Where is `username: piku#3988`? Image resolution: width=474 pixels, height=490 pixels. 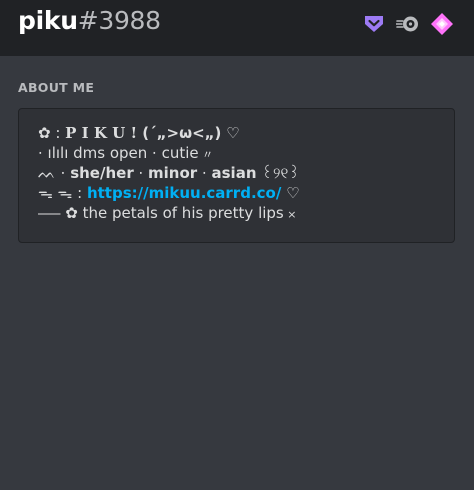
username: piku#3988 is located at coordinates (89, 21).